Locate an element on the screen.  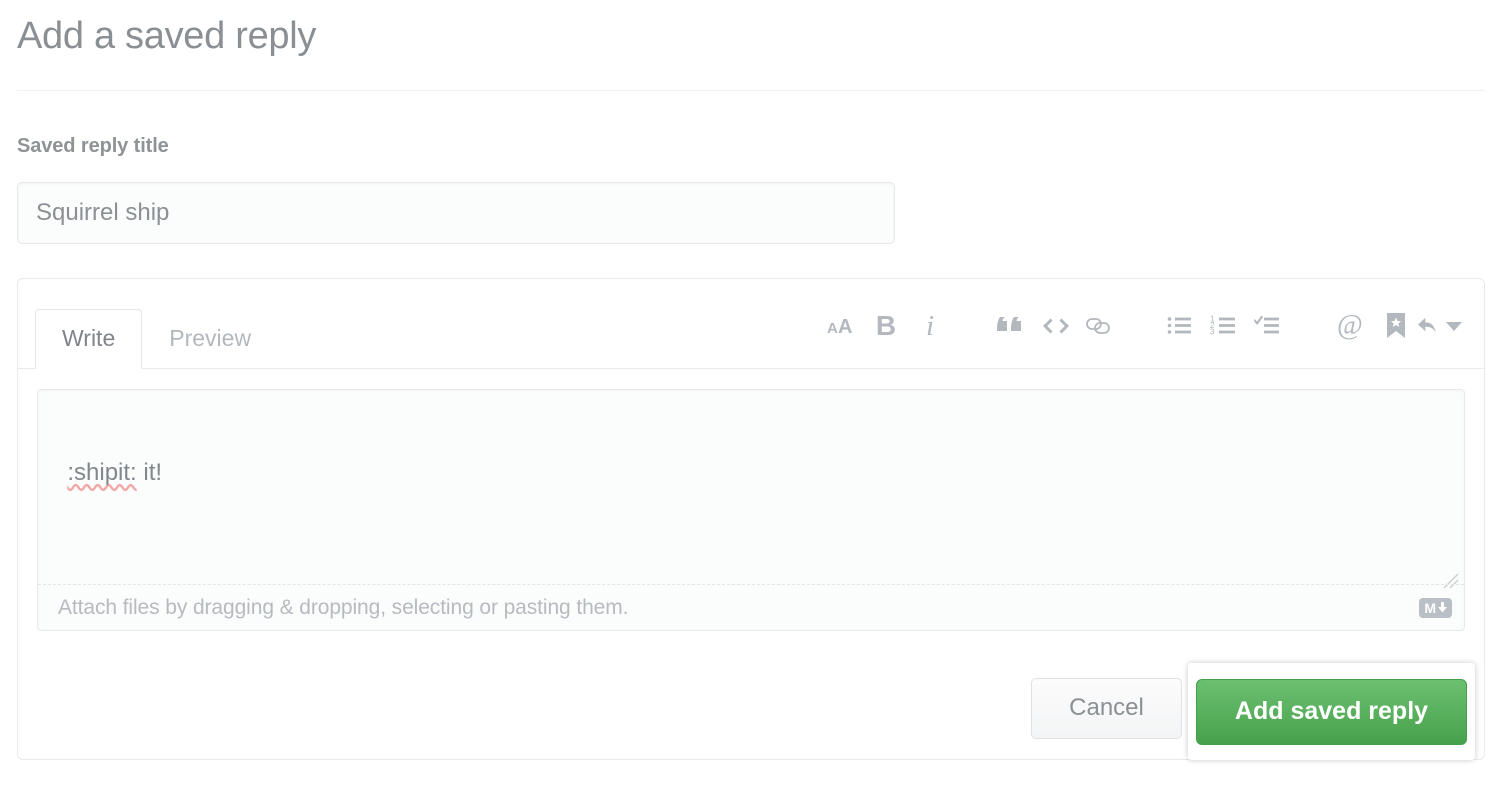
code-icon is located at coordinates (1056, 326).